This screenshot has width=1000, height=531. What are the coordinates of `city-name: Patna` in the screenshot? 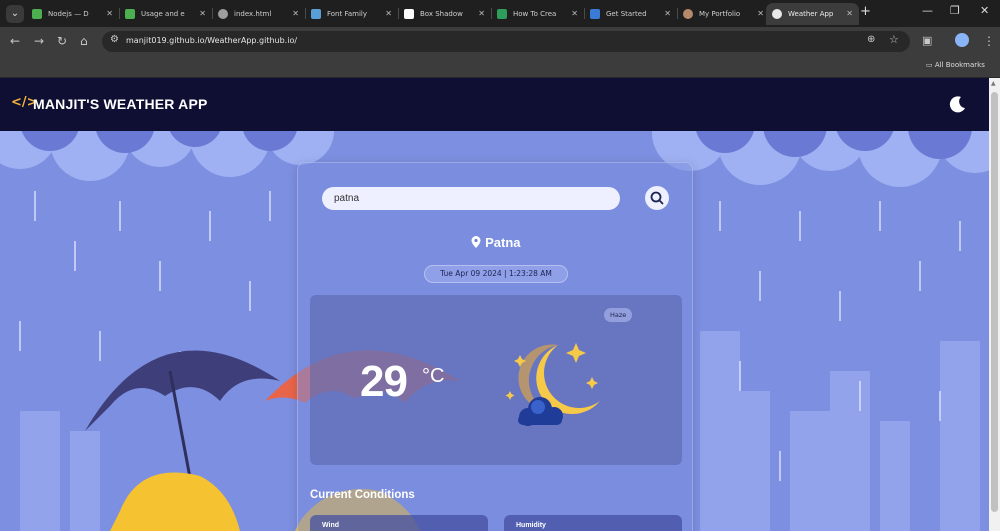 It's located at (503, 242).